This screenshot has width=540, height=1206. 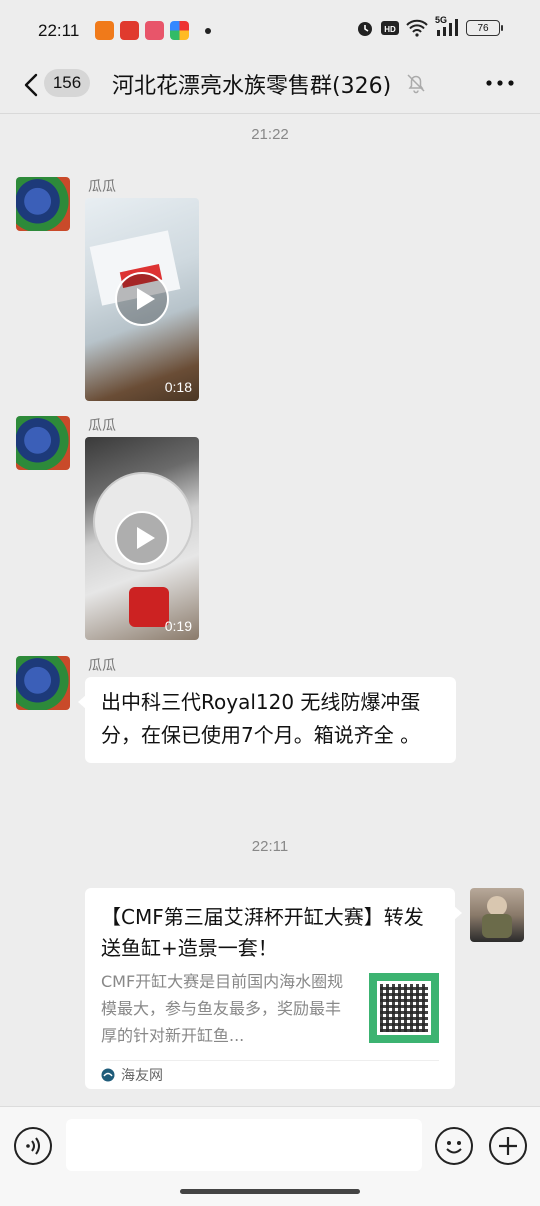 What do you see at coordinates (104, 30) in the screenshot?
I see `app-icon-orange` at bounding box center [104, 30].